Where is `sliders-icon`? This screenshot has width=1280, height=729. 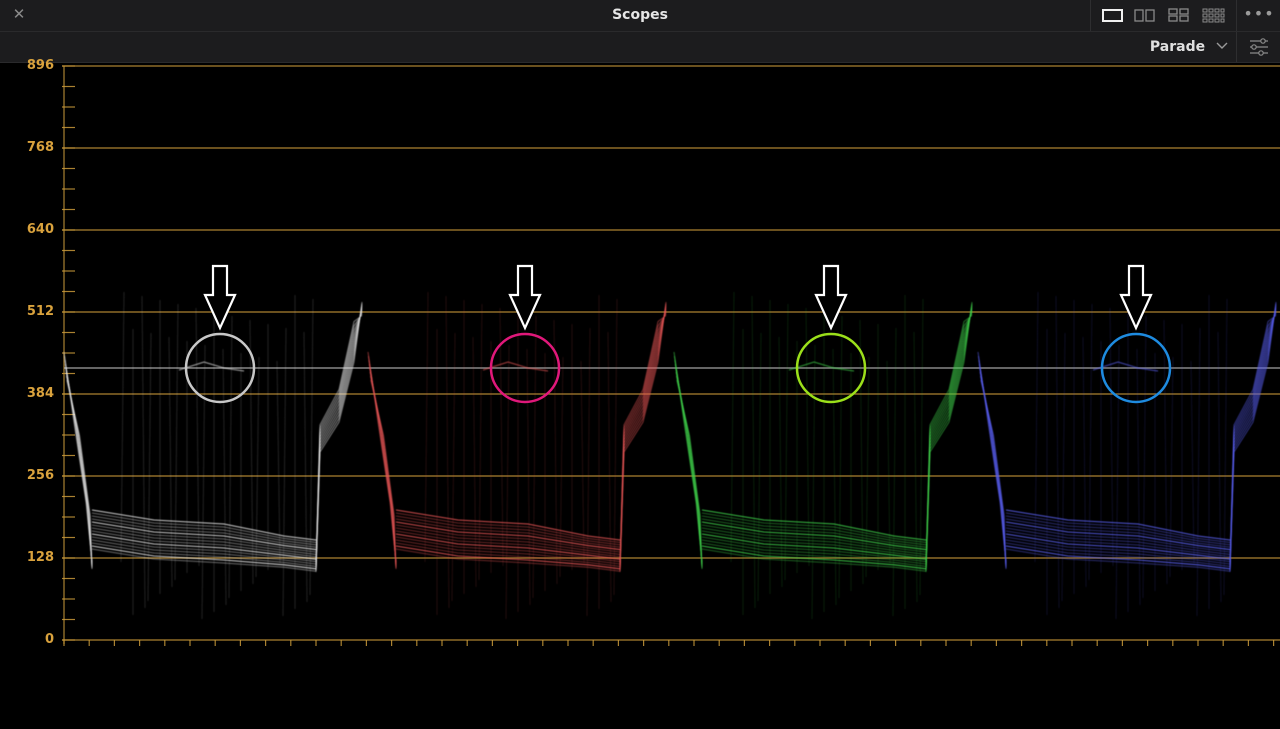
sliders-icon is located at coordinates (1258, 47).